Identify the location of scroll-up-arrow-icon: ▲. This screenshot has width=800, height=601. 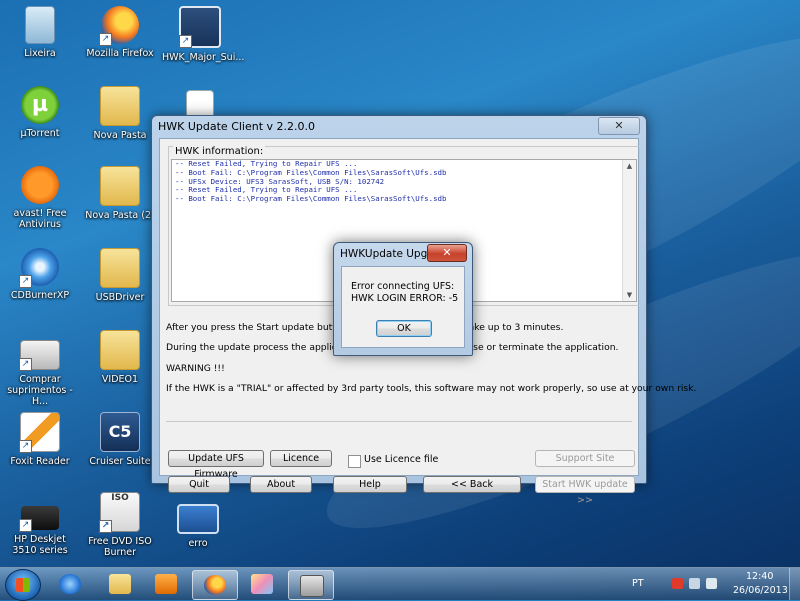
(629, 166).